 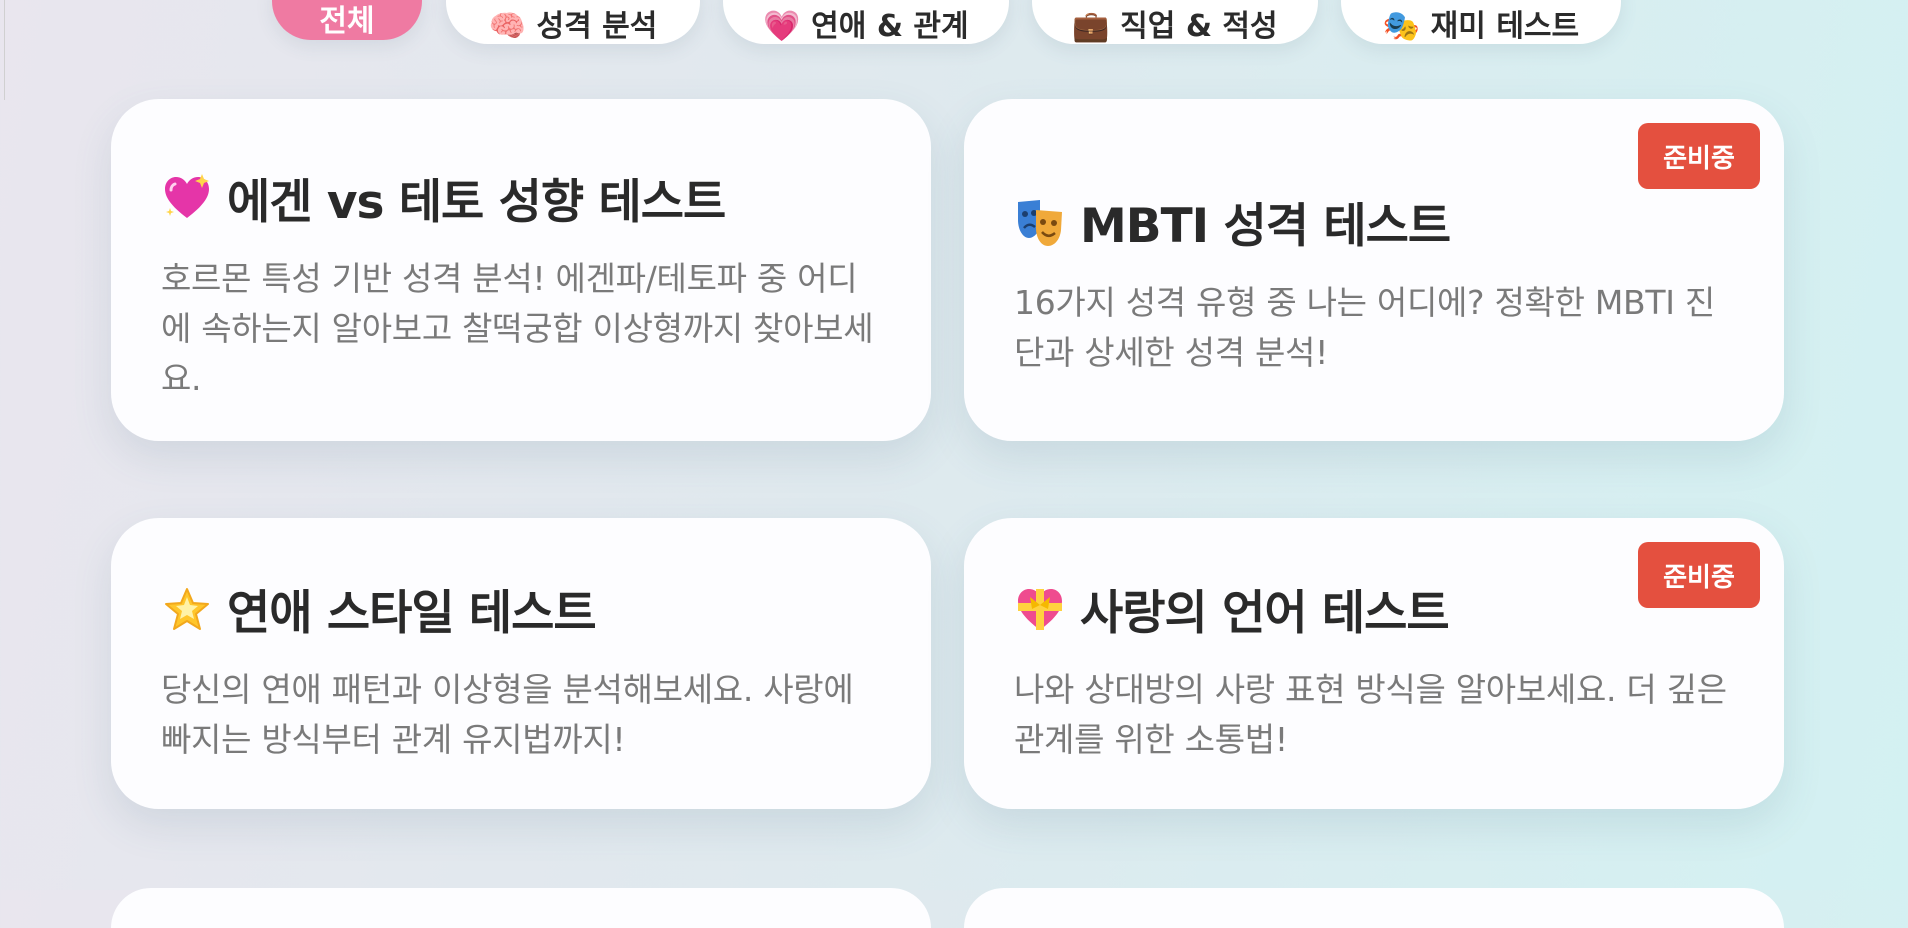 I want to click on card-title: 사랑의 언어 테스트, so click(x=1374, y=608).